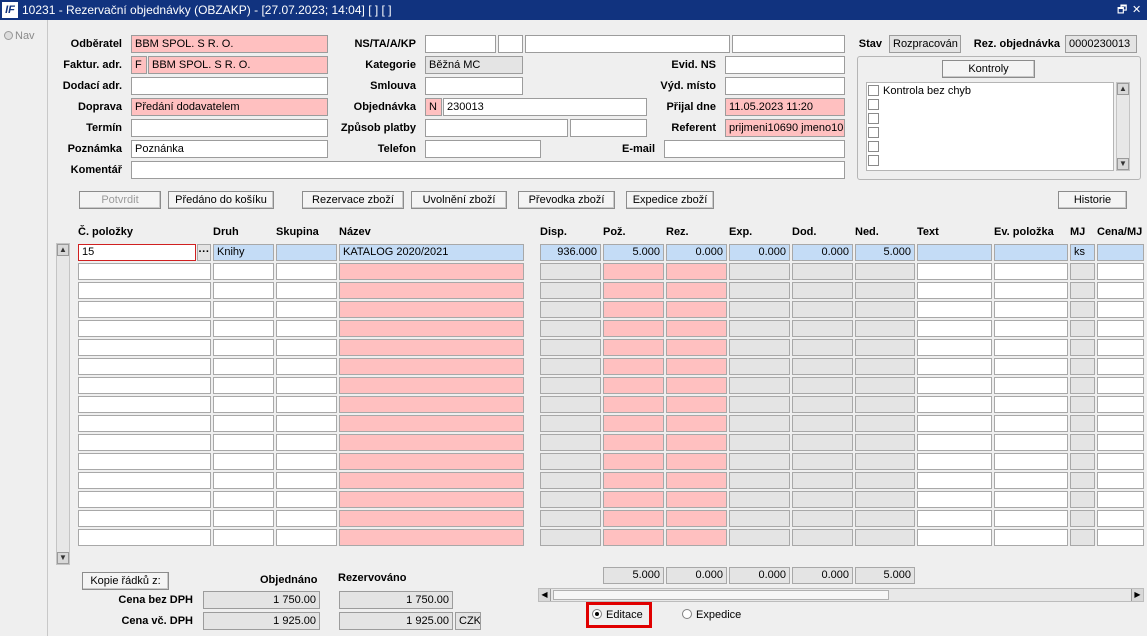 This screenshot has width=1147, height=636. What do you see at coordinates (221, 200) in the screenshot?
I see `predano-do-kosiku-button: Předáno do košíku` at bounding box center [221, 200].